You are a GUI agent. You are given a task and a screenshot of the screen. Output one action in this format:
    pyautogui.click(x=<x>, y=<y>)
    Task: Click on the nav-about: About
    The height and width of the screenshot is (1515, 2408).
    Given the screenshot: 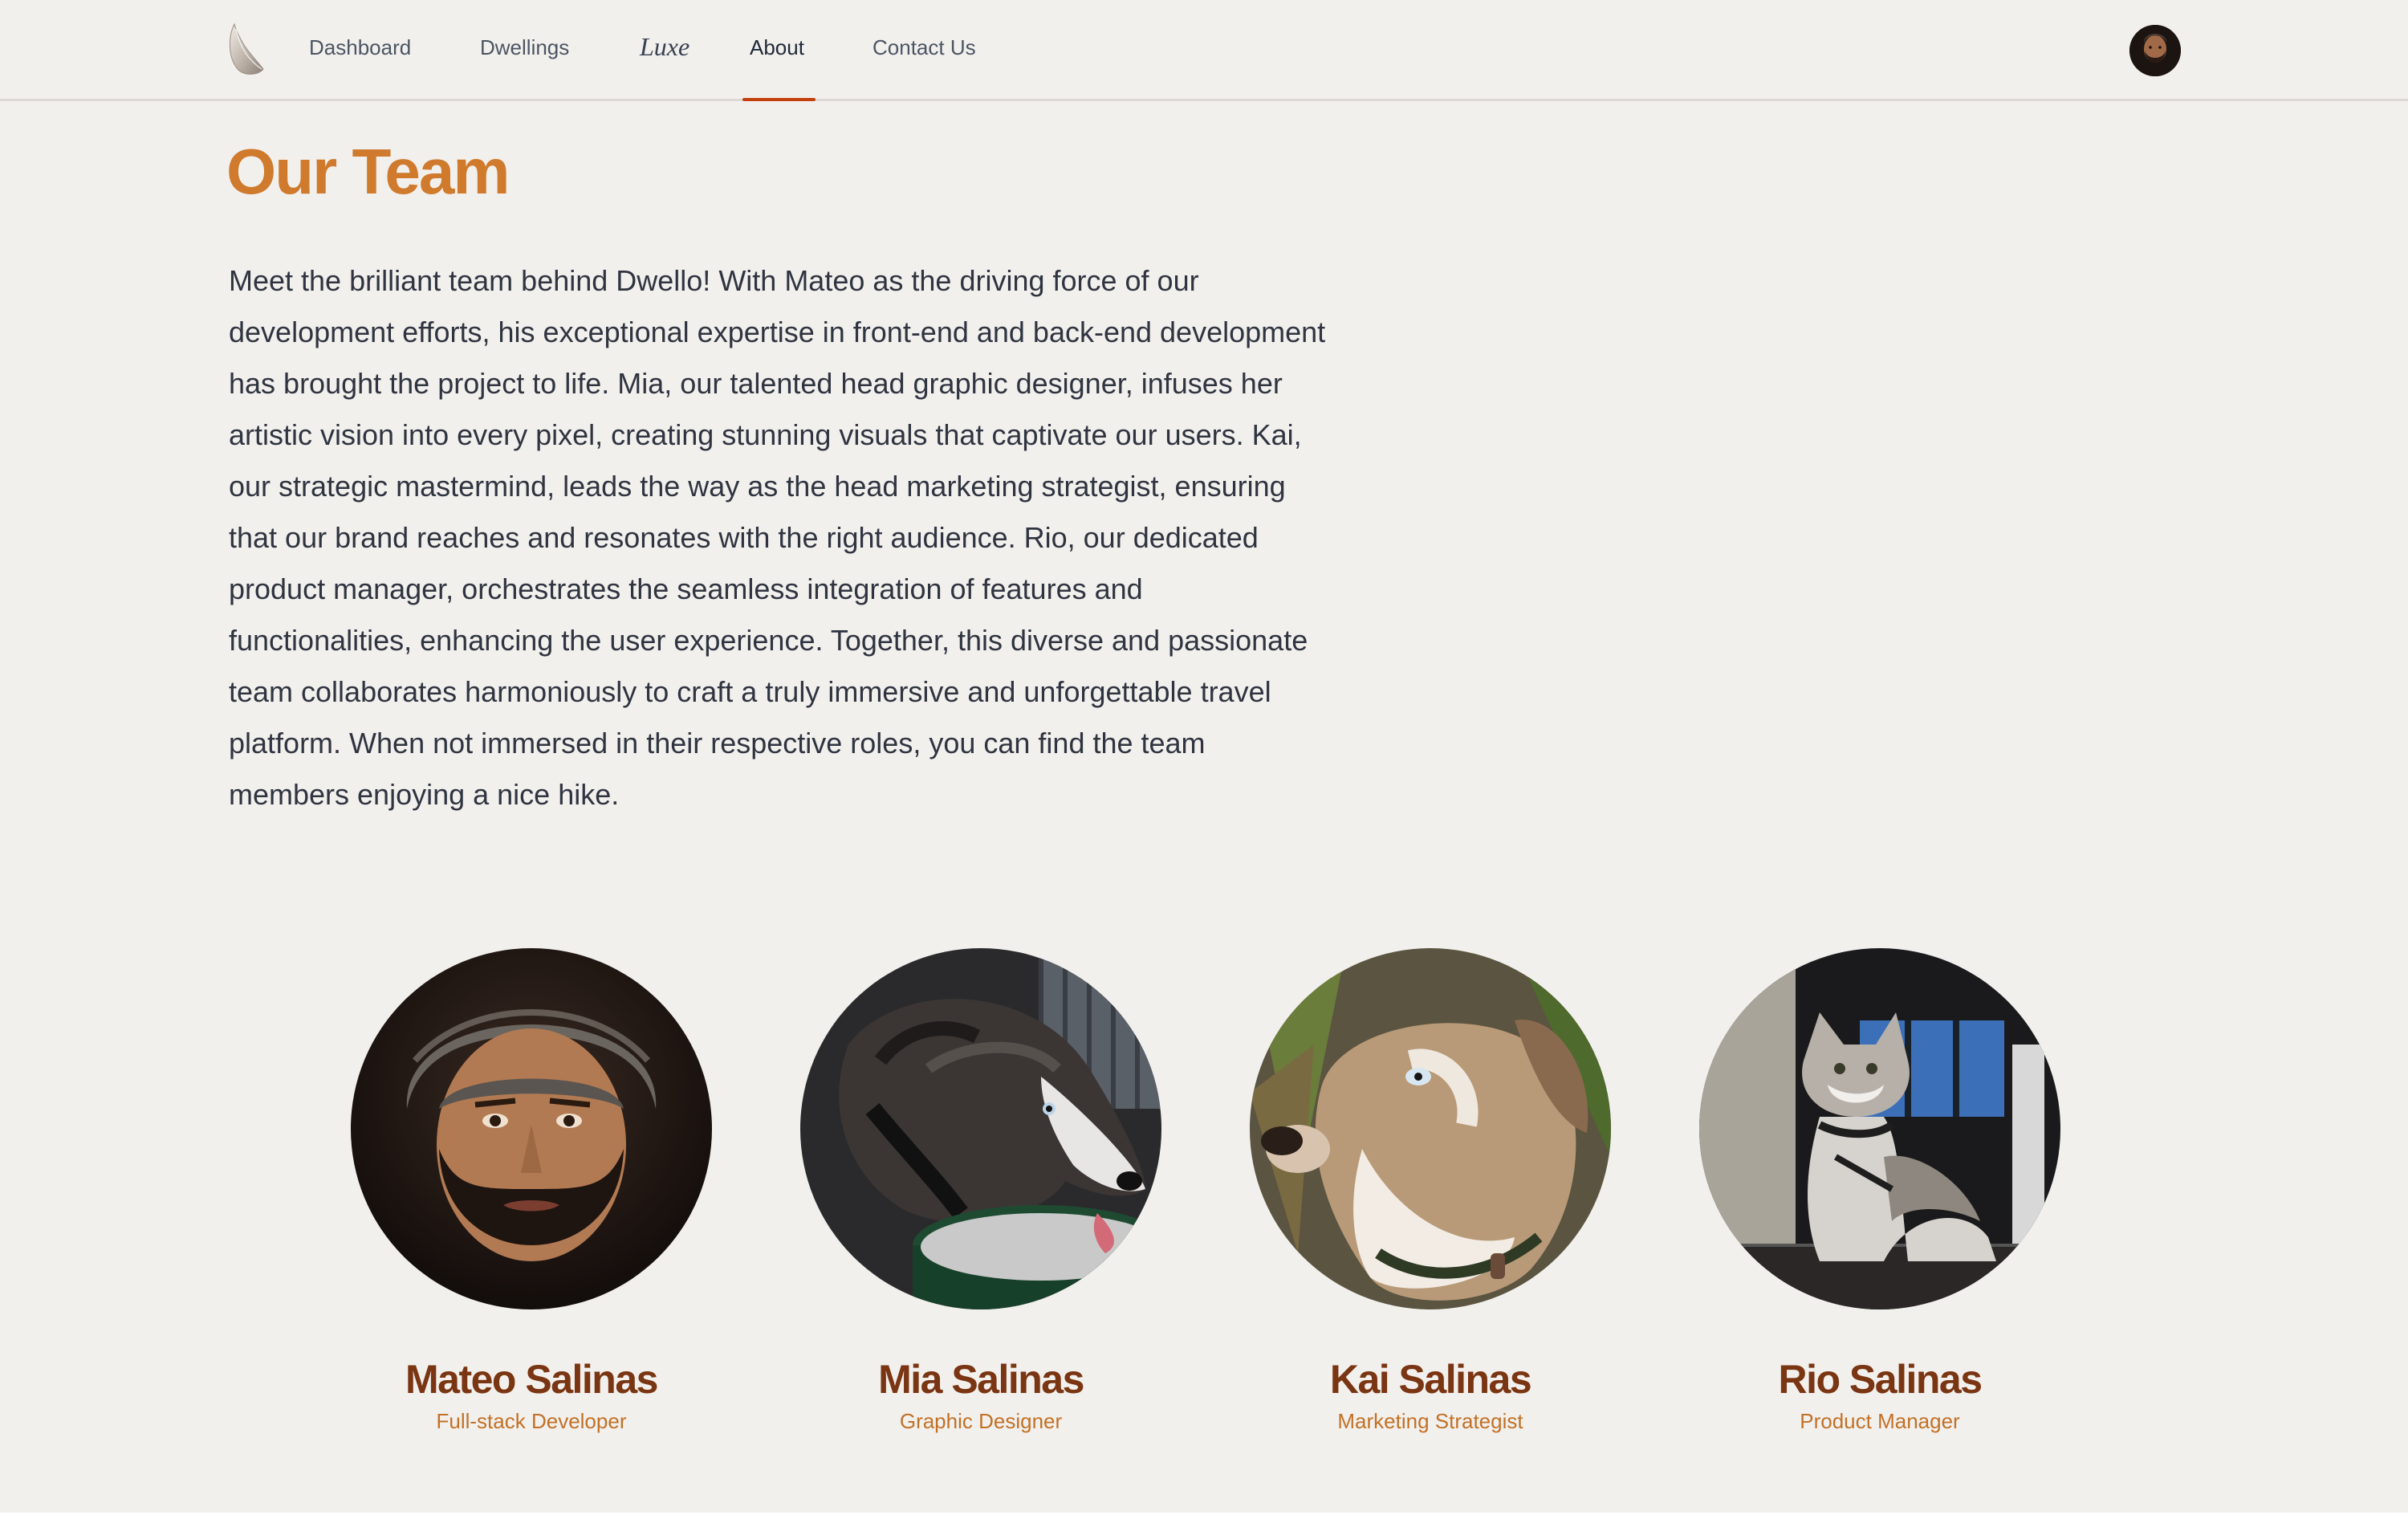 What is the action you would take?
    pyautogui.click(x=777, y=47)
    